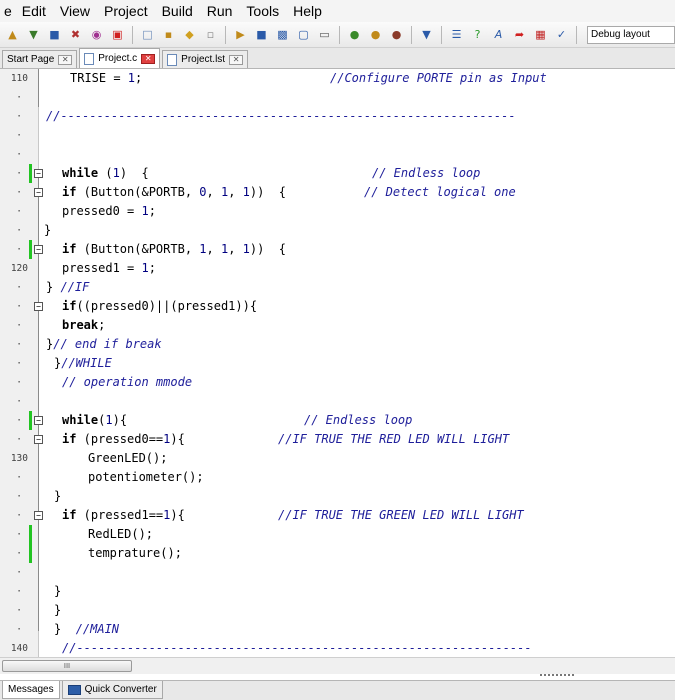 The width and height of the screenshot is (675, 700). What do you see at coordinates (631, 34) in the screenshot?
I see `layout-select: Debug layout` at bounding box center [631, 34].